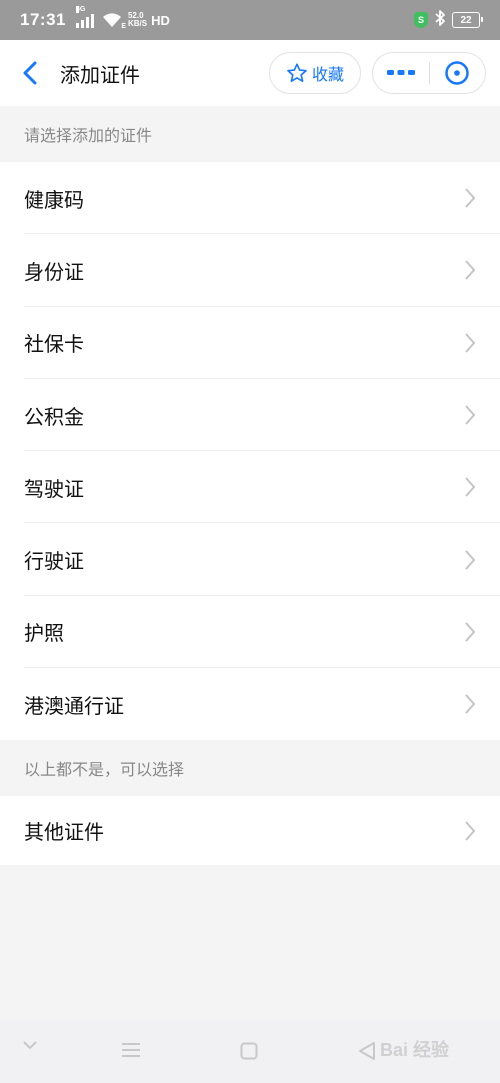 The height and width of the screenshot is (1083, 500). What do you see at coordinates (80, 9) in the screenshot?
I see `network-type: 4G` at bounding box center [80, 9].